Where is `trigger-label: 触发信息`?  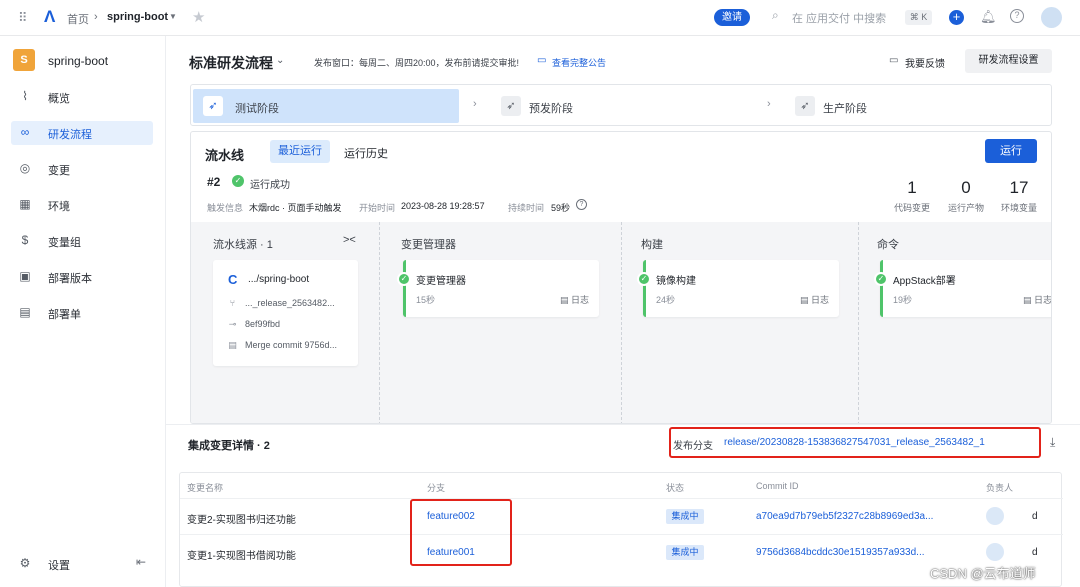
trigger-label: 触发信息 is located at coordinates (225, 208).